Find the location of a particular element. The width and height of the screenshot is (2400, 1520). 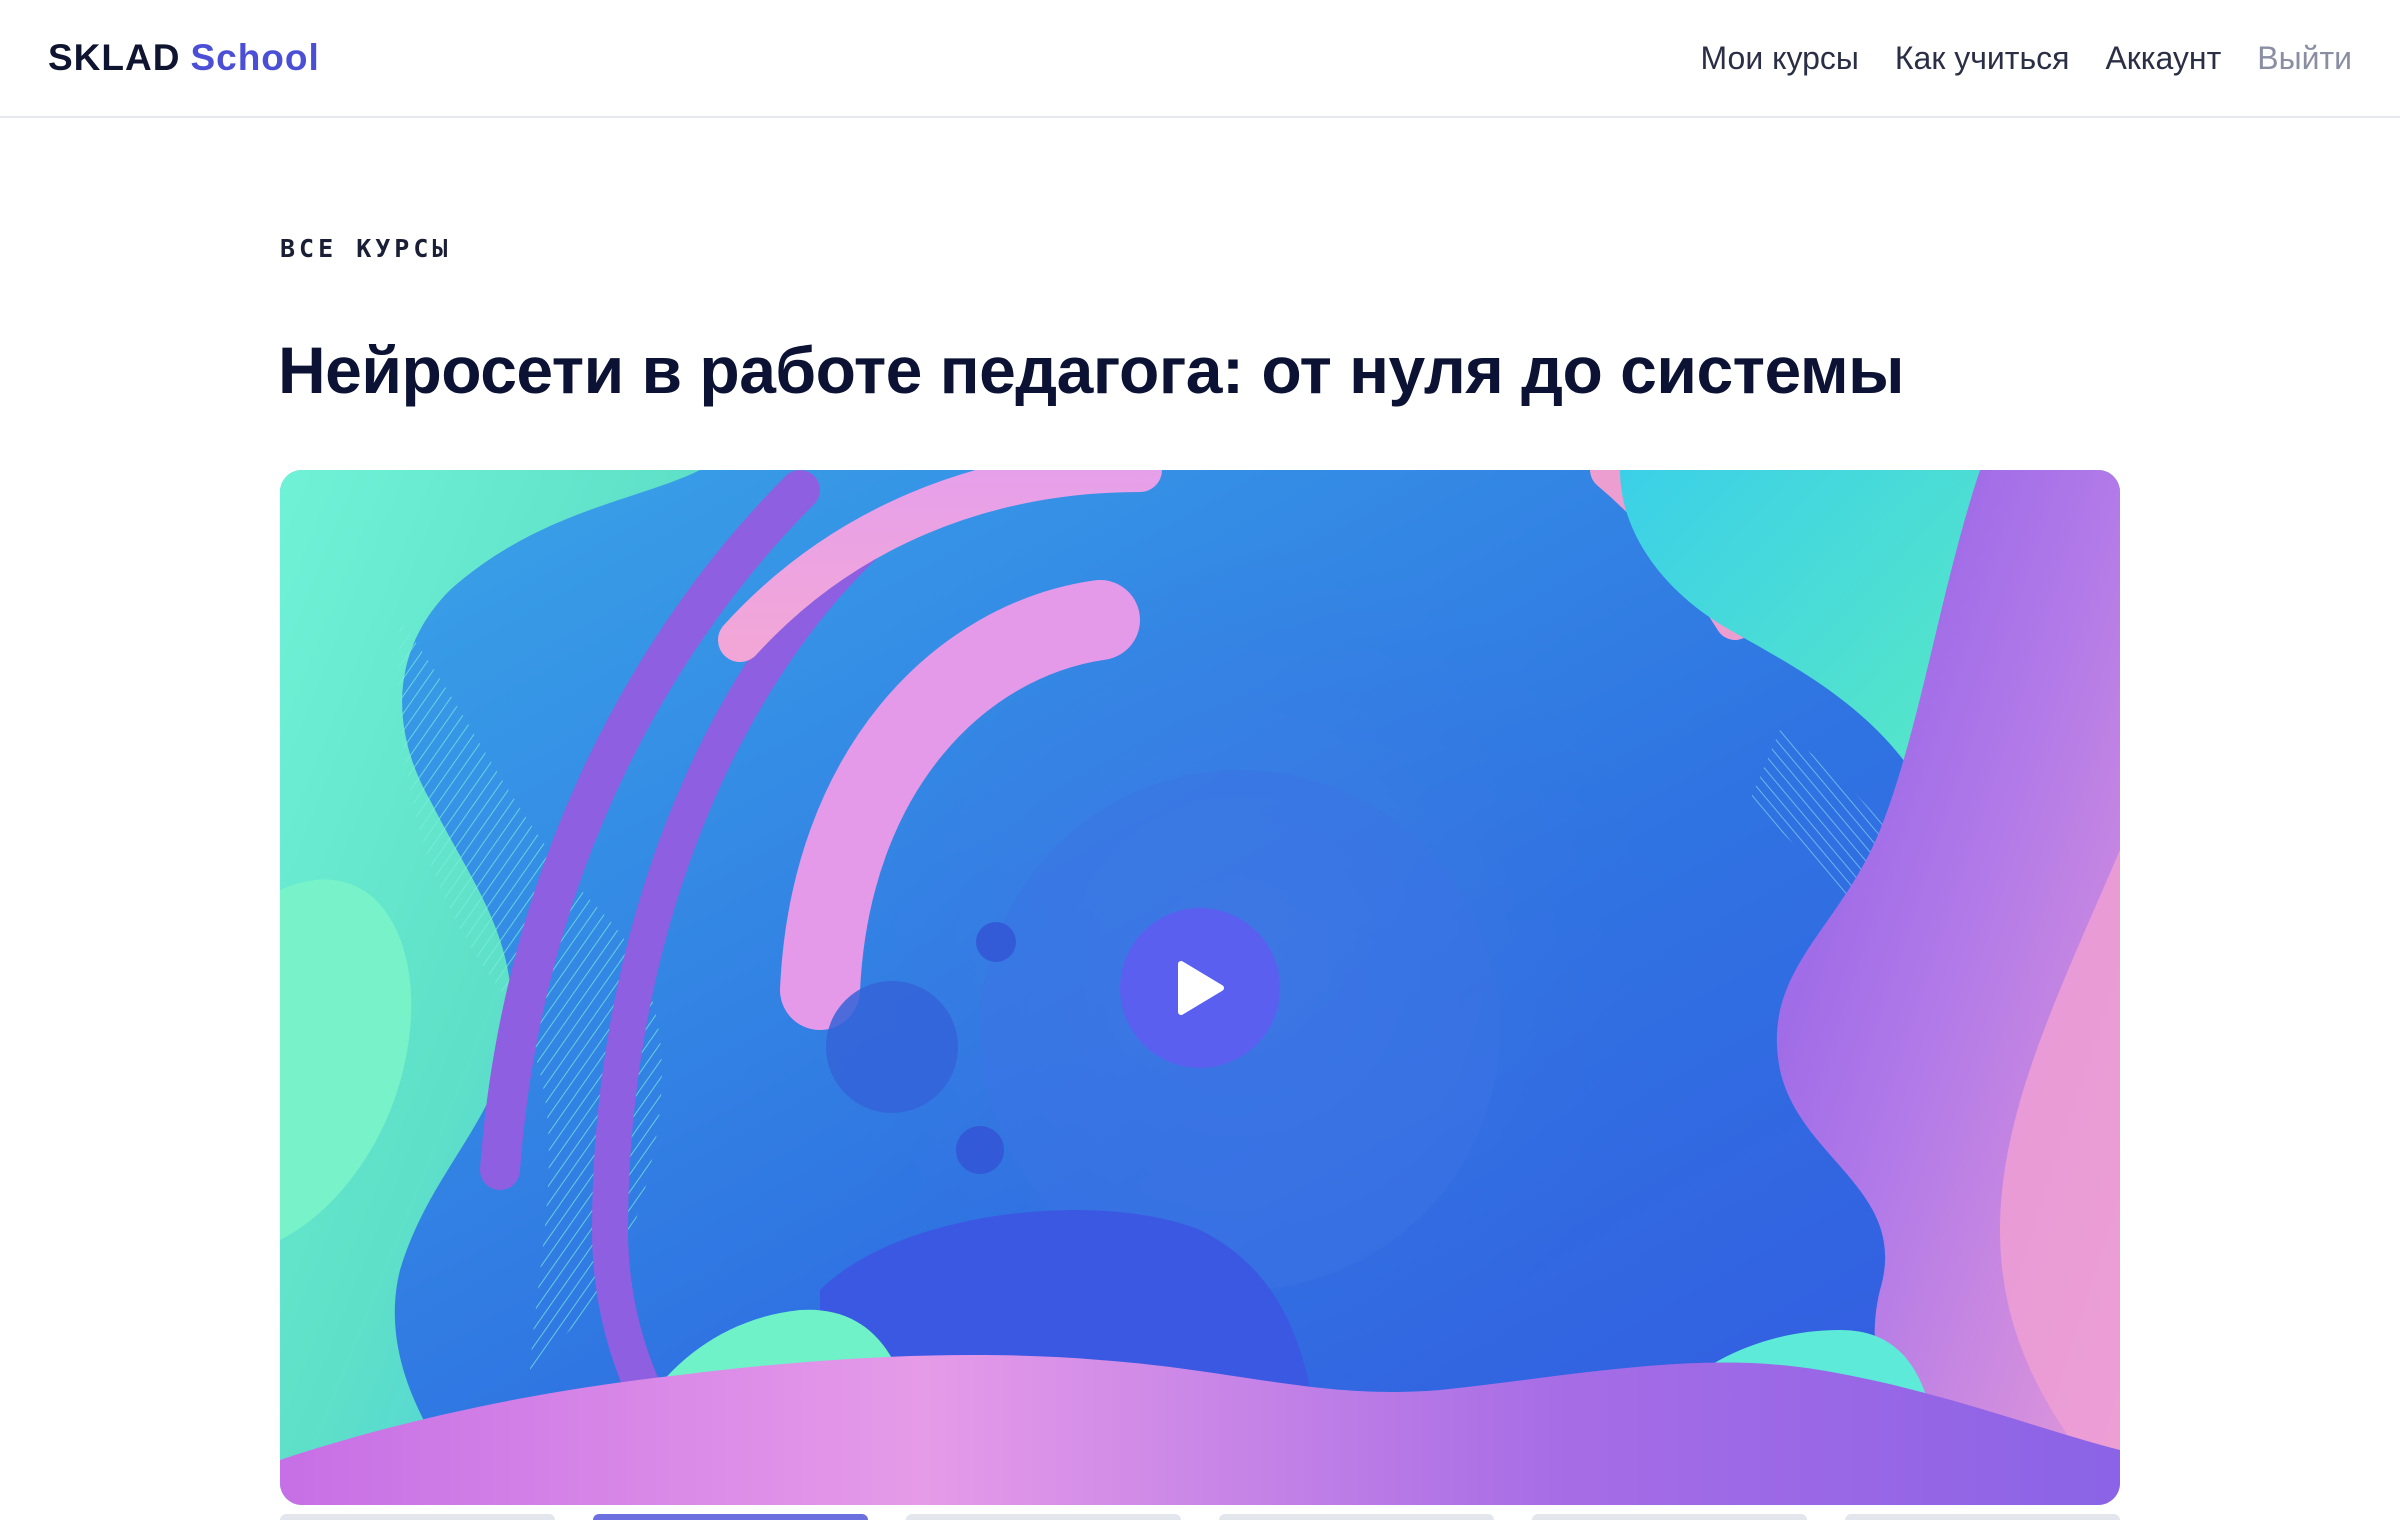

logo-brand-accent: School is located at coordinates (255, 57).